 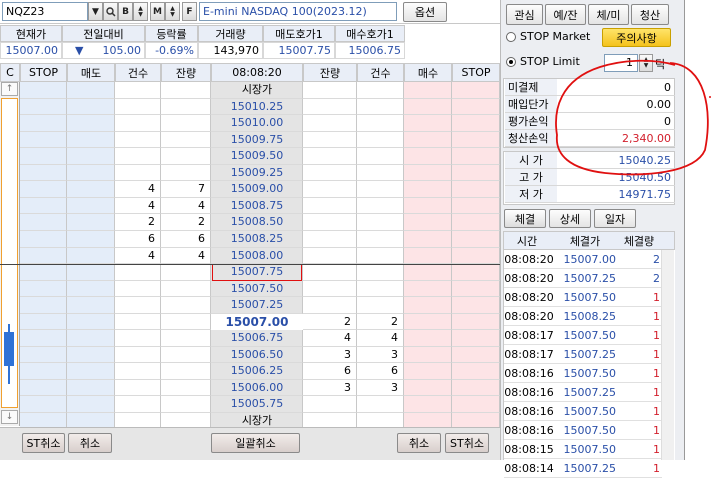 I want to click on search-icon, so click(x=110, y=11).